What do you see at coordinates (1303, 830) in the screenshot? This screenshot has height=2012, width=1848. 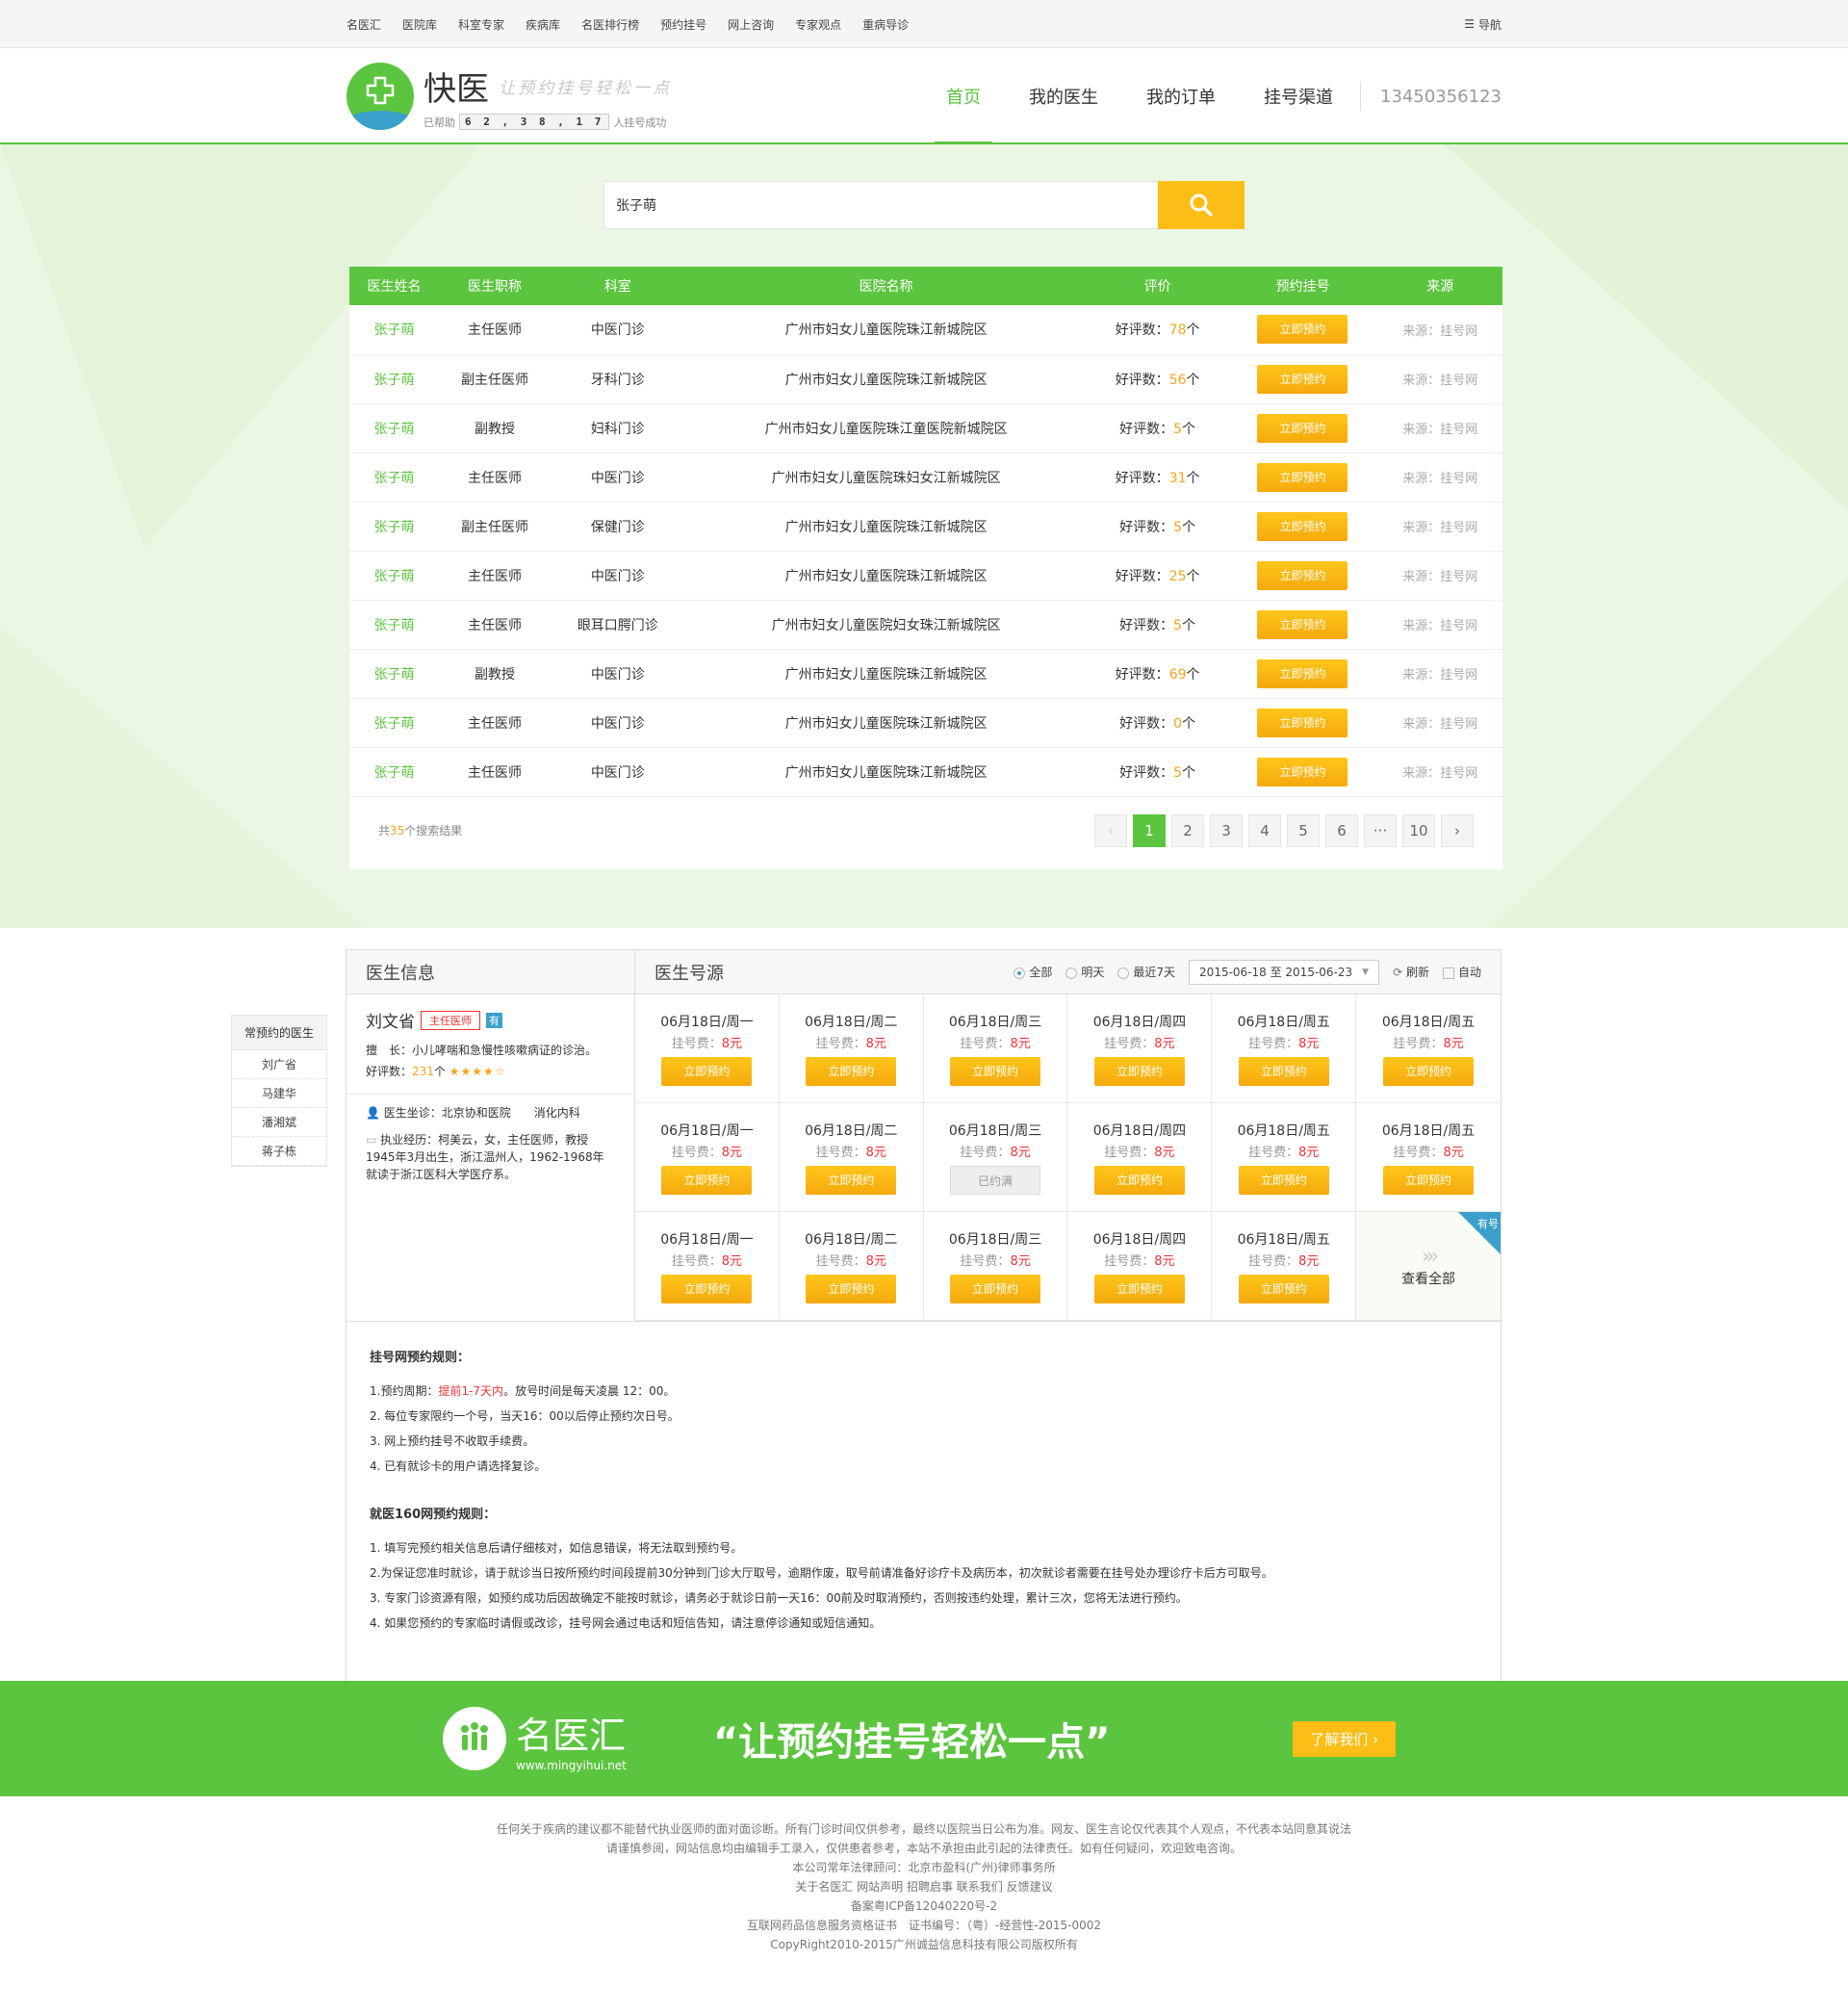 I see `page-button: 5` at bounding box center [1303, 830].